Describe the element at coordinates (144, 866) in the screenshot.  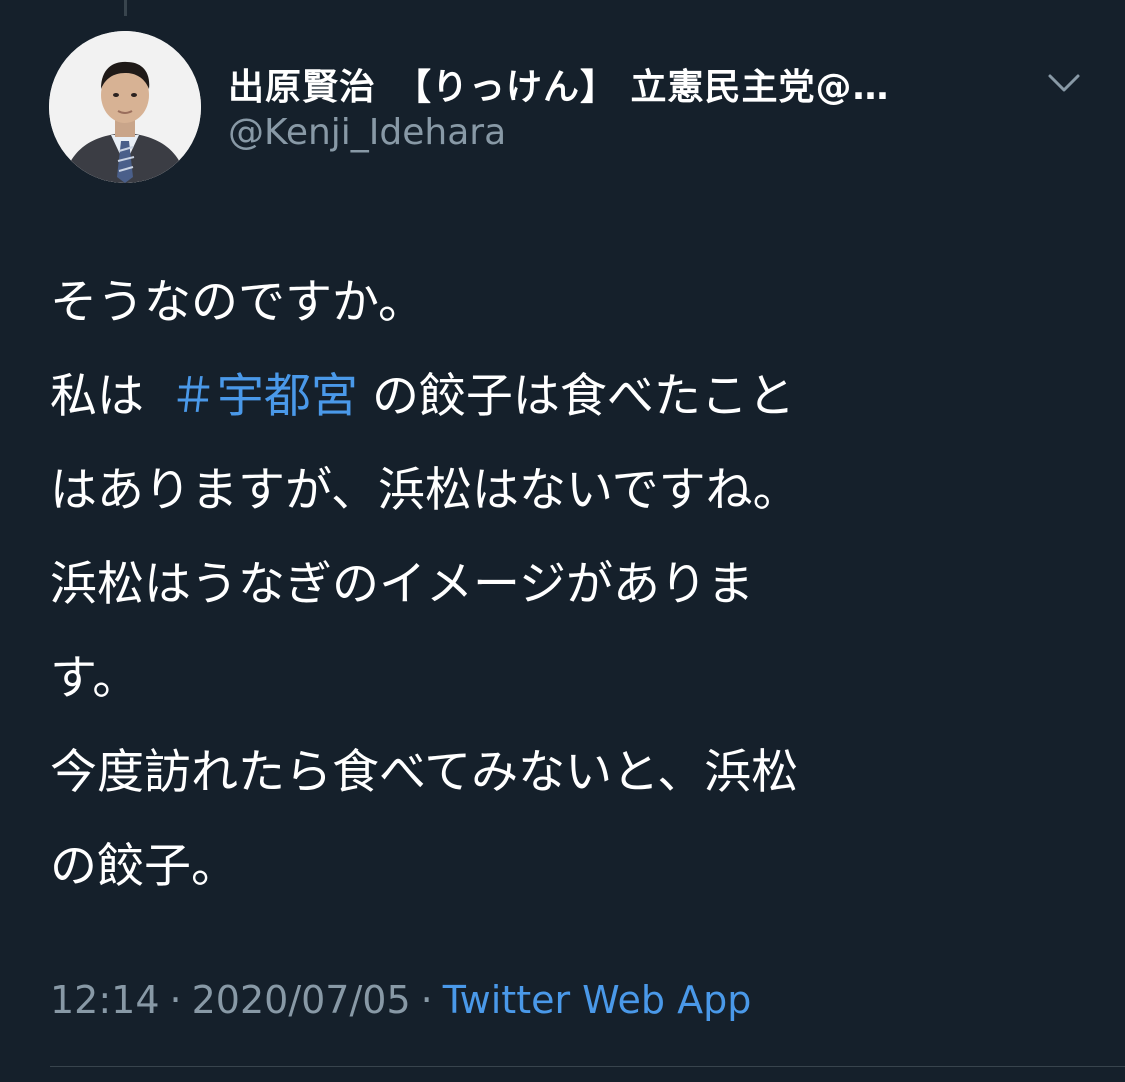
I see `tweet-line: の餃子。` at that location.